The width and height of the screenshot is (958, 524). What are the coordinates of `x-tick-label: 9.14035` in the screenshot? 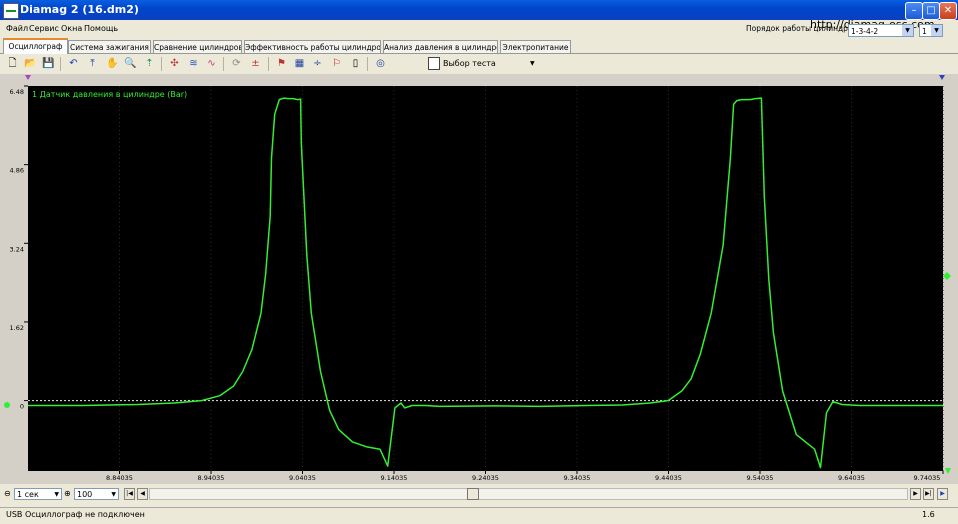 It's located at (394, 478).